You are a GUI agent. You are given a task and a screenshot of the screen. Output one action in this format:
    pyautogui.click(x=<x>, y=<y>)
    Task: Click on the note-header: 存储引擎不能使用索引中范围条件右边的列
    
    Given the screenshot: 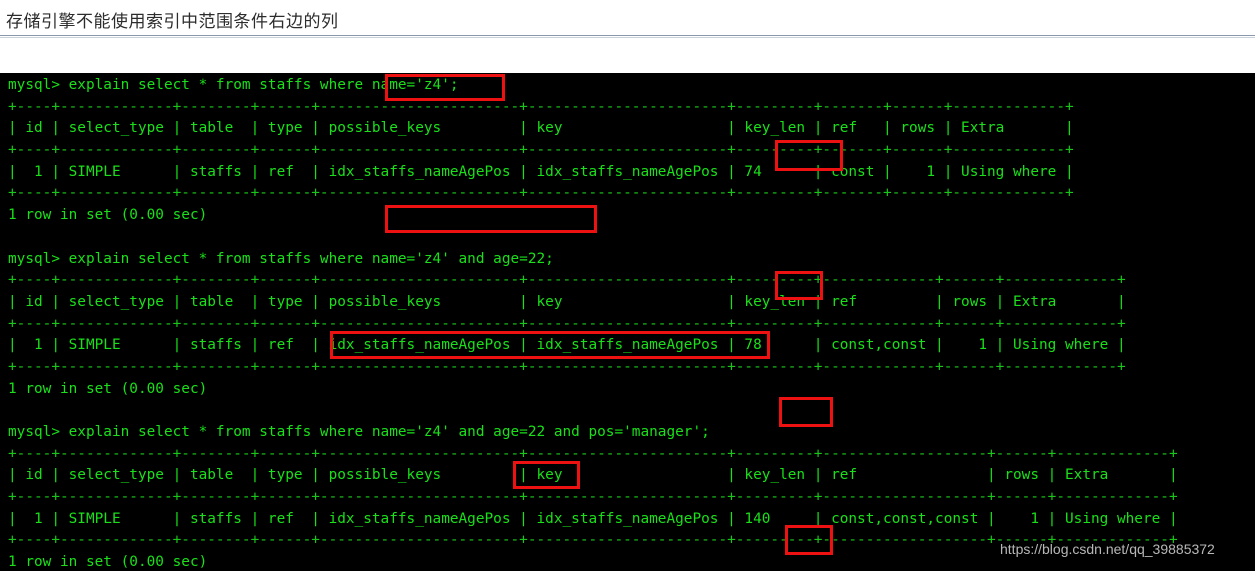 What is the action you would take?
    pyautogui.click(x=627, y=36)
    